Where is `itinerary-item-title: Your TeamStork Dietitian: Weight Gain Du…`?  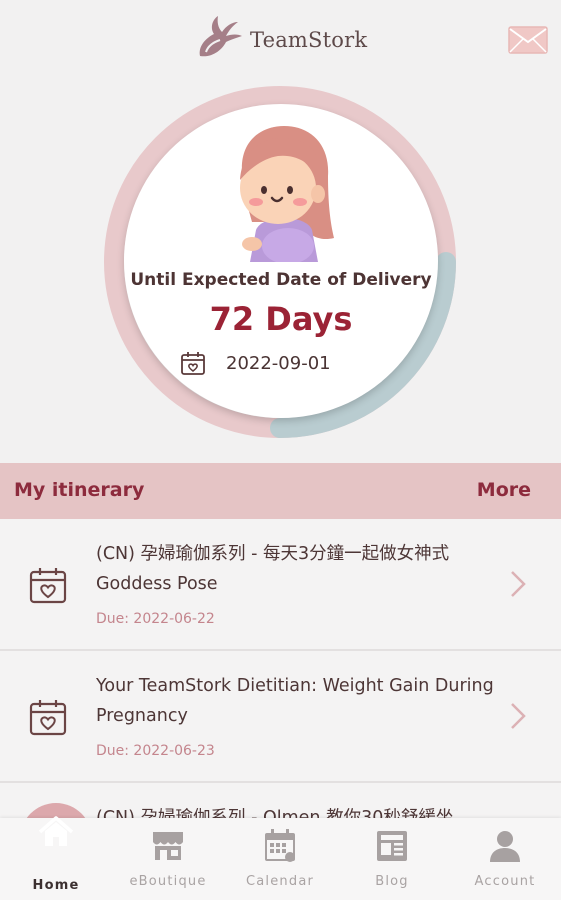 itinerary-item-title: Your TeamStork Dietitian: Weight Gain Du… is located at coordinates (295, 701).